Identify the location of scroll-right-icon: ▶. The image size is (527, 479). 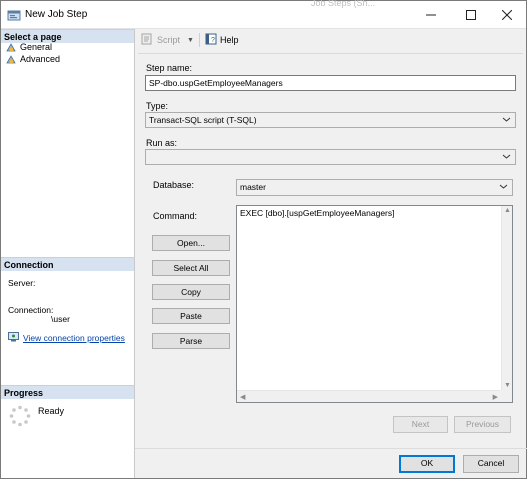
(495, 397).